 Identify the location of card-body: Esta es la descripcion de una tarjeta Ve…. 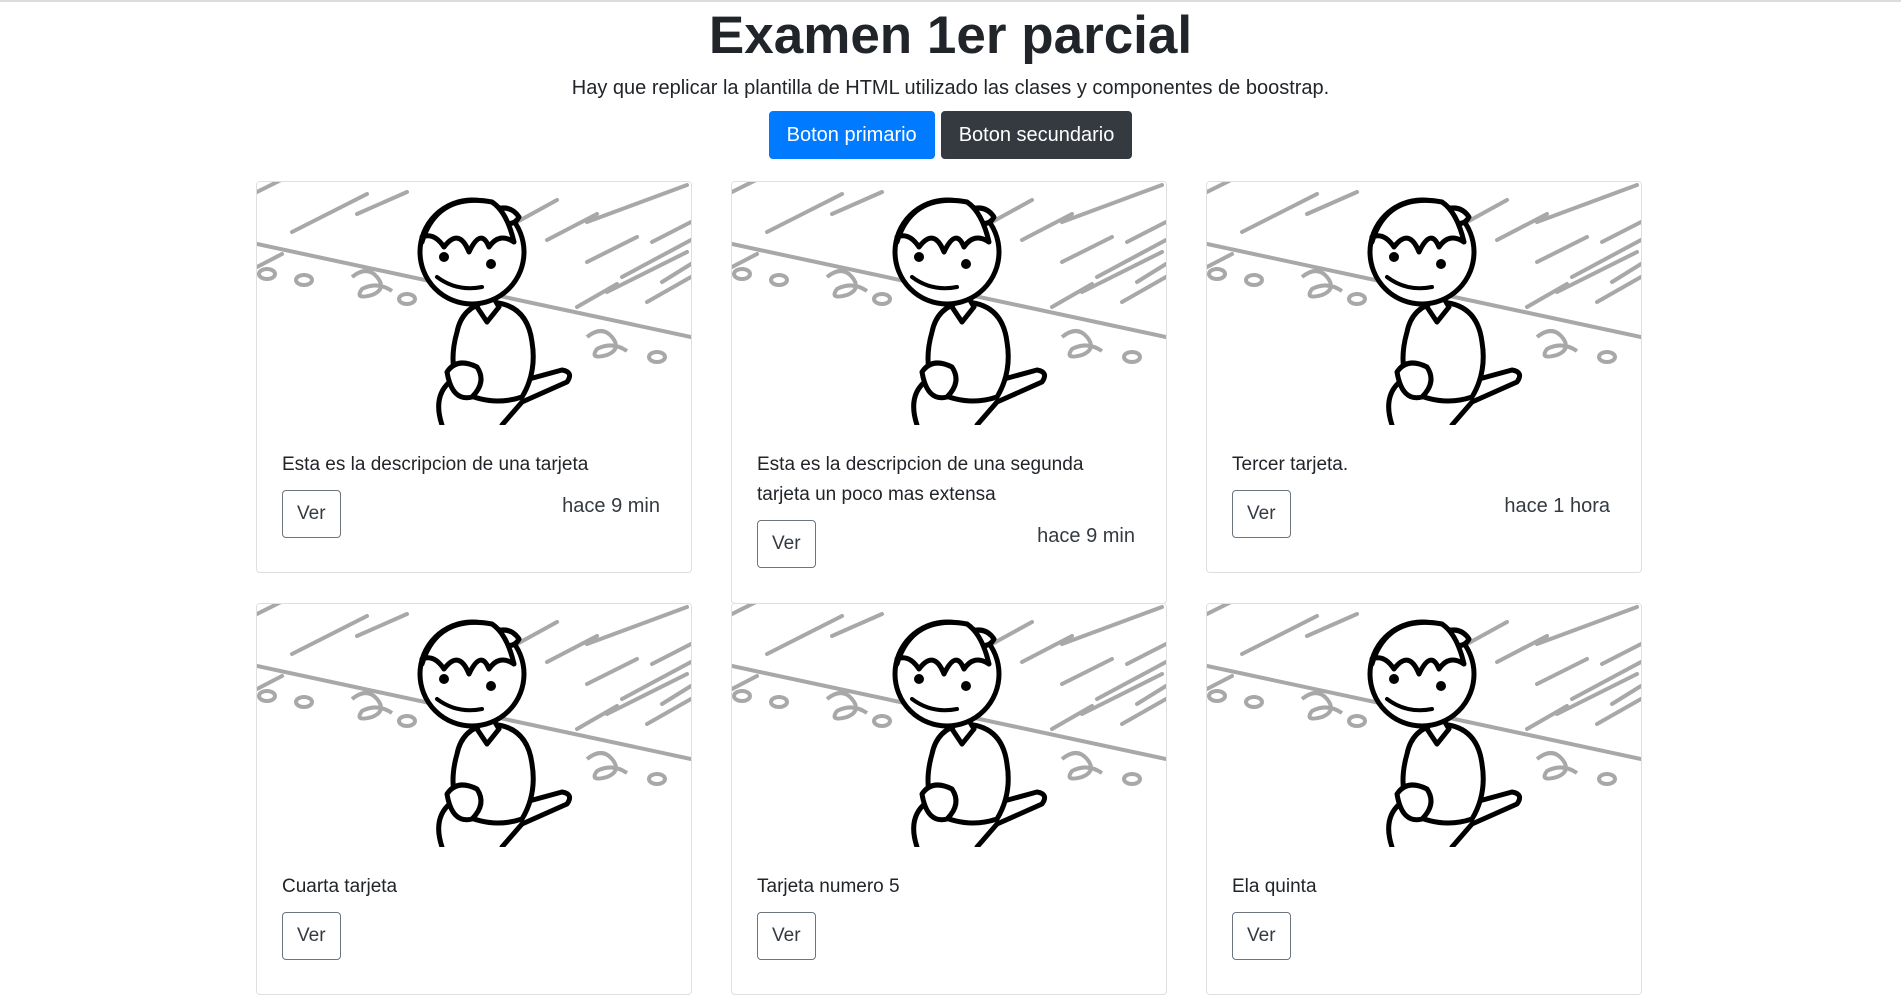
(474, 487).